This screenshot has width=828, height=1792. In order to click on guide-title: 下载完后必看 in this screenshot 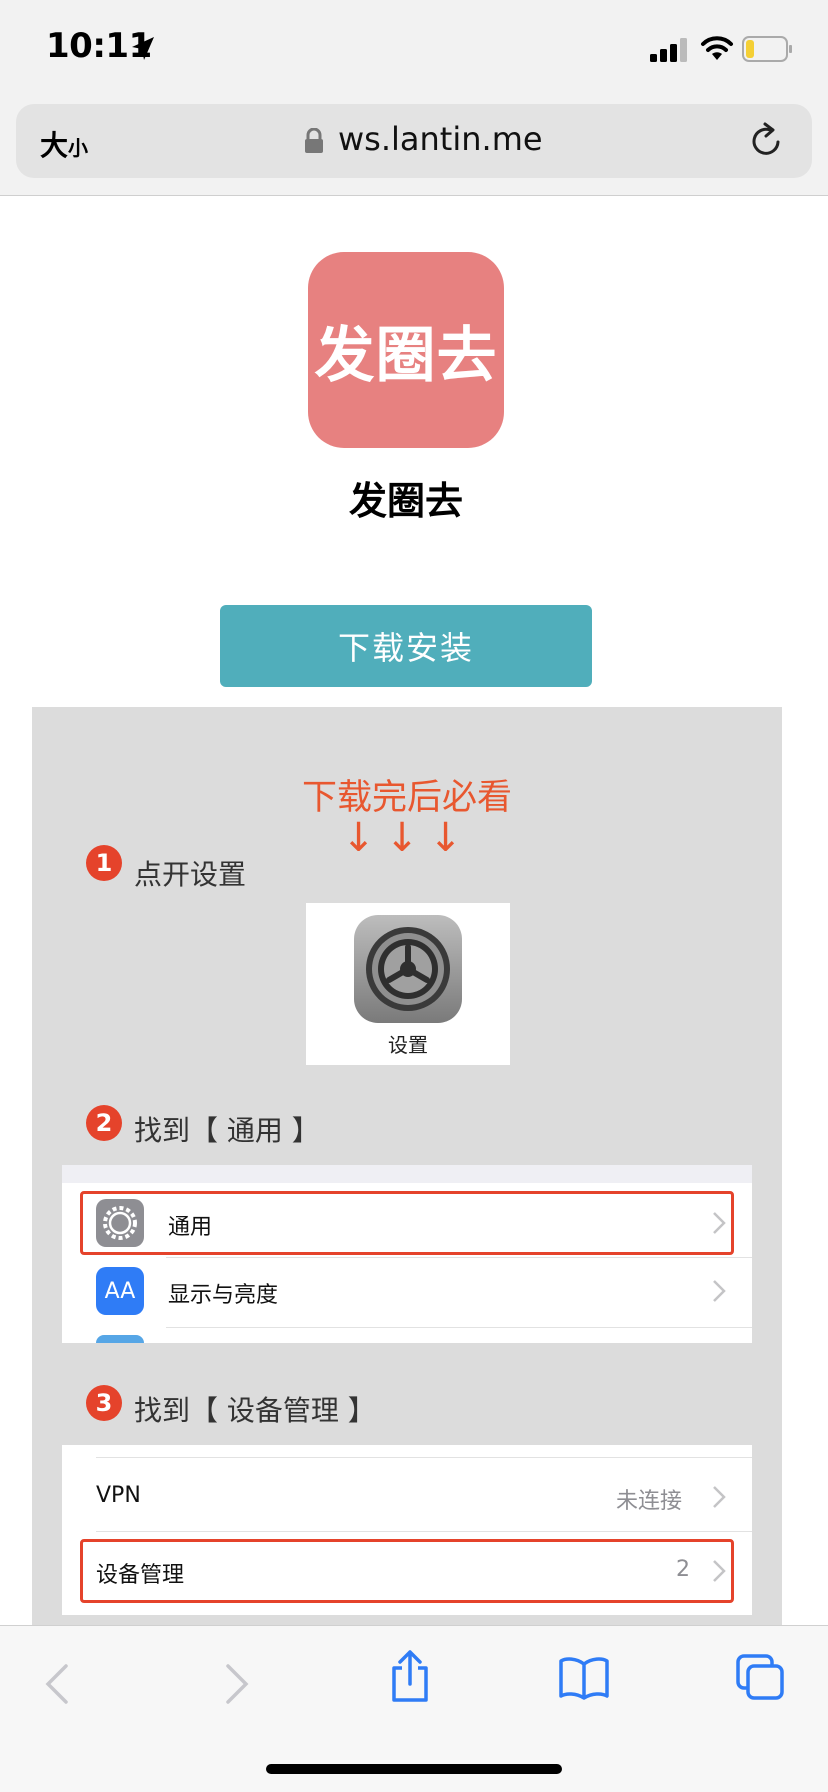, I will do `click(406, 798)`.